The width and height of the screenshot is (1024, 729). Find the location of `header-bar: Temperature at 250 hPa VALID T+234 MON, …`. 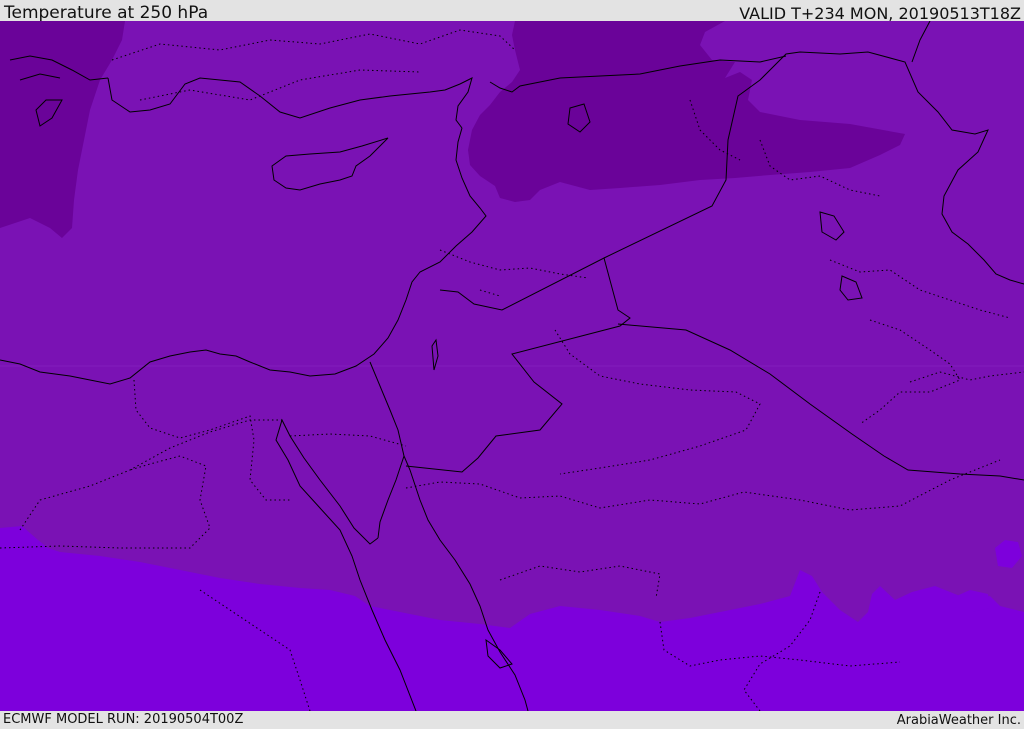

header-bar: Temperature at 250 hPa VALID T+234 MON, … is located at coordinates (512, 11).